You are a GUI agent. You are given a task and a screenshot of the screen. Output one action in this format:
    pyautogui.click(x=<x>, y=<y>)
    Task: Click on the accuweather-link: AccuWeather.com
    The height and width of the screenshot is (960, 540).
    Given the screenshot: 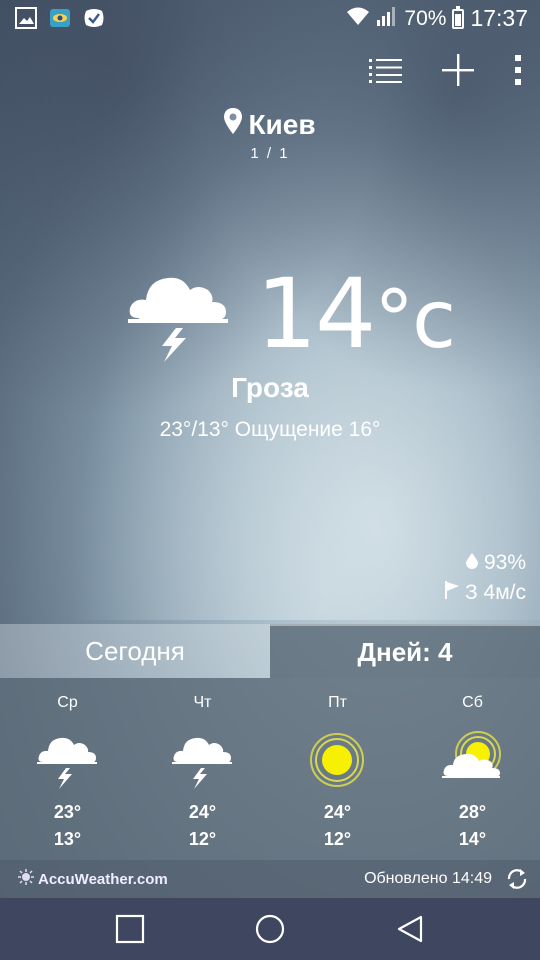 What is the action you would take?
    pyautogui.click(x=93, y=879)
    